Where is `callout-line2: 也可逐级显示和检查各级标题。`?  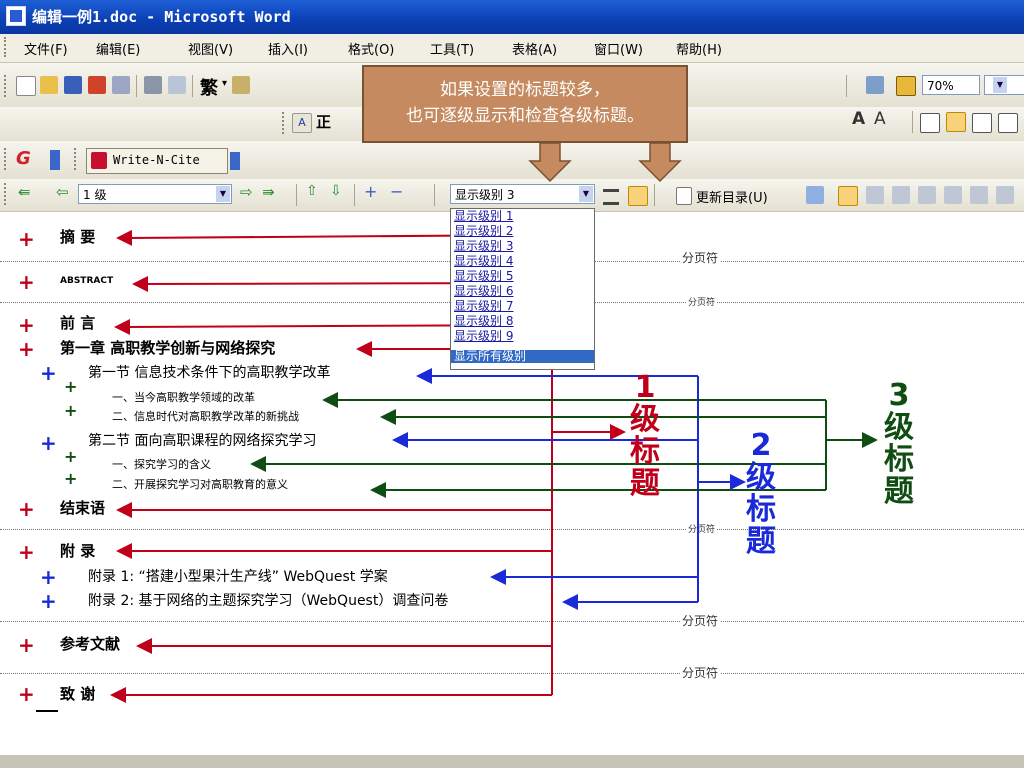 callout-line2: 也可逐级显示和检查各级标题。 is located at coordinates (525, 116).